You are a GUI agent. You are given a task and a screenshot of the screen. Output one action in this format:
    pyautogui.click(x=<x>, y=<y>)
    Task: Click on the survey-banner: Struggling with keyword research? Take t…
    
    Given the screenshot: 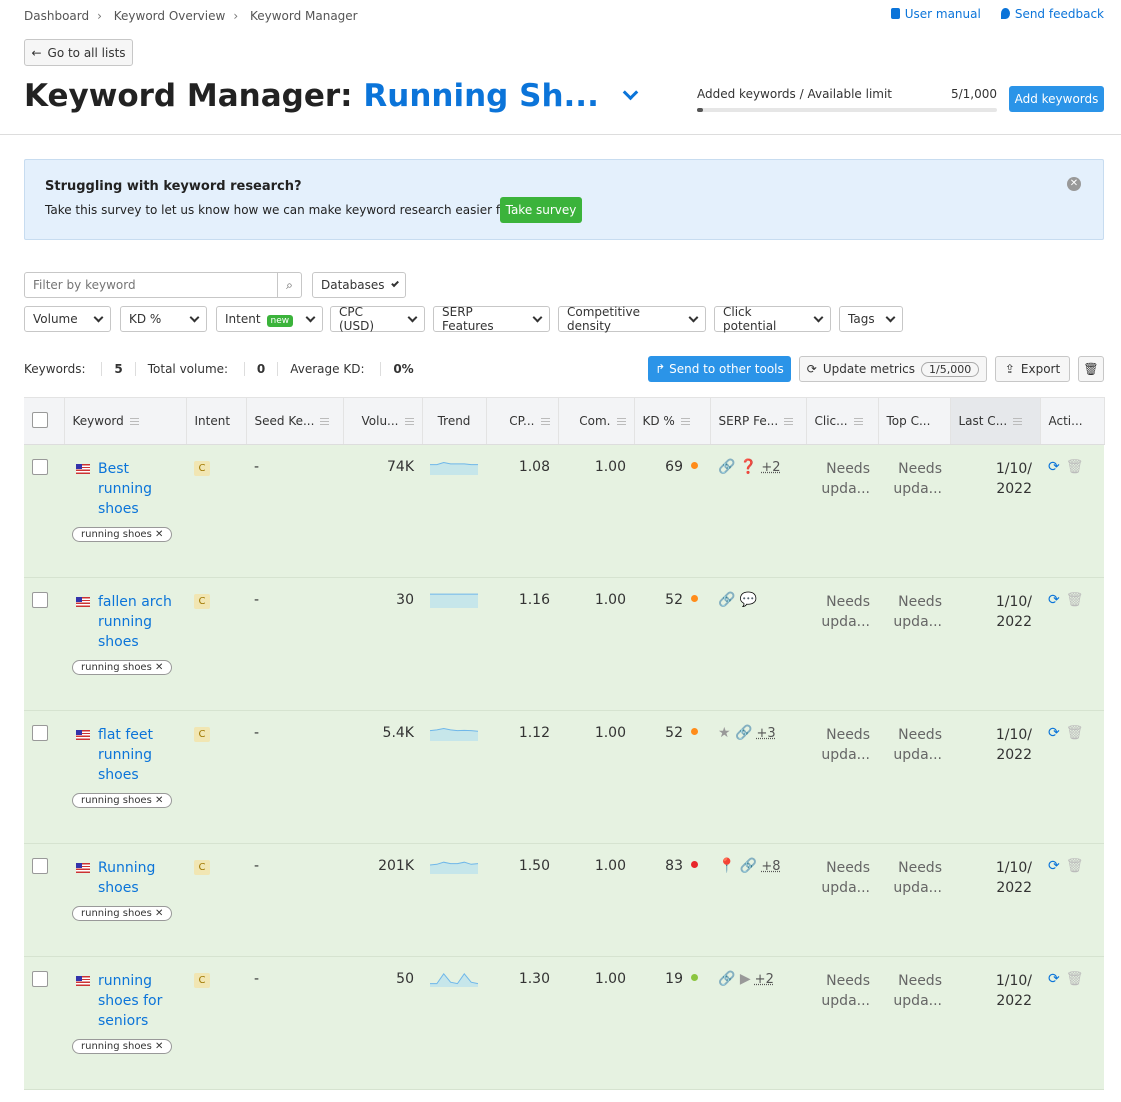 What is the action you would take?
    pyautogui.click(x=564, y=199)
    